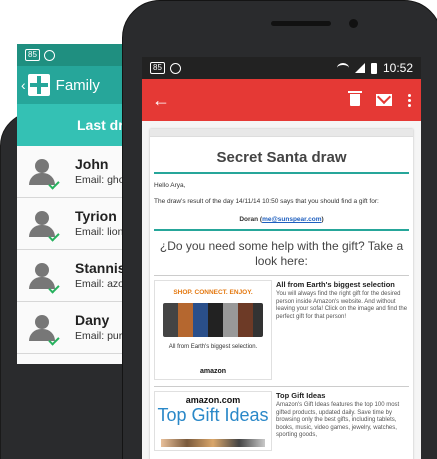  What do you see at coordinates (281, 68) in the screenshot?
I see `status-bar: 85 10:52` at bounding box center [281, 68].